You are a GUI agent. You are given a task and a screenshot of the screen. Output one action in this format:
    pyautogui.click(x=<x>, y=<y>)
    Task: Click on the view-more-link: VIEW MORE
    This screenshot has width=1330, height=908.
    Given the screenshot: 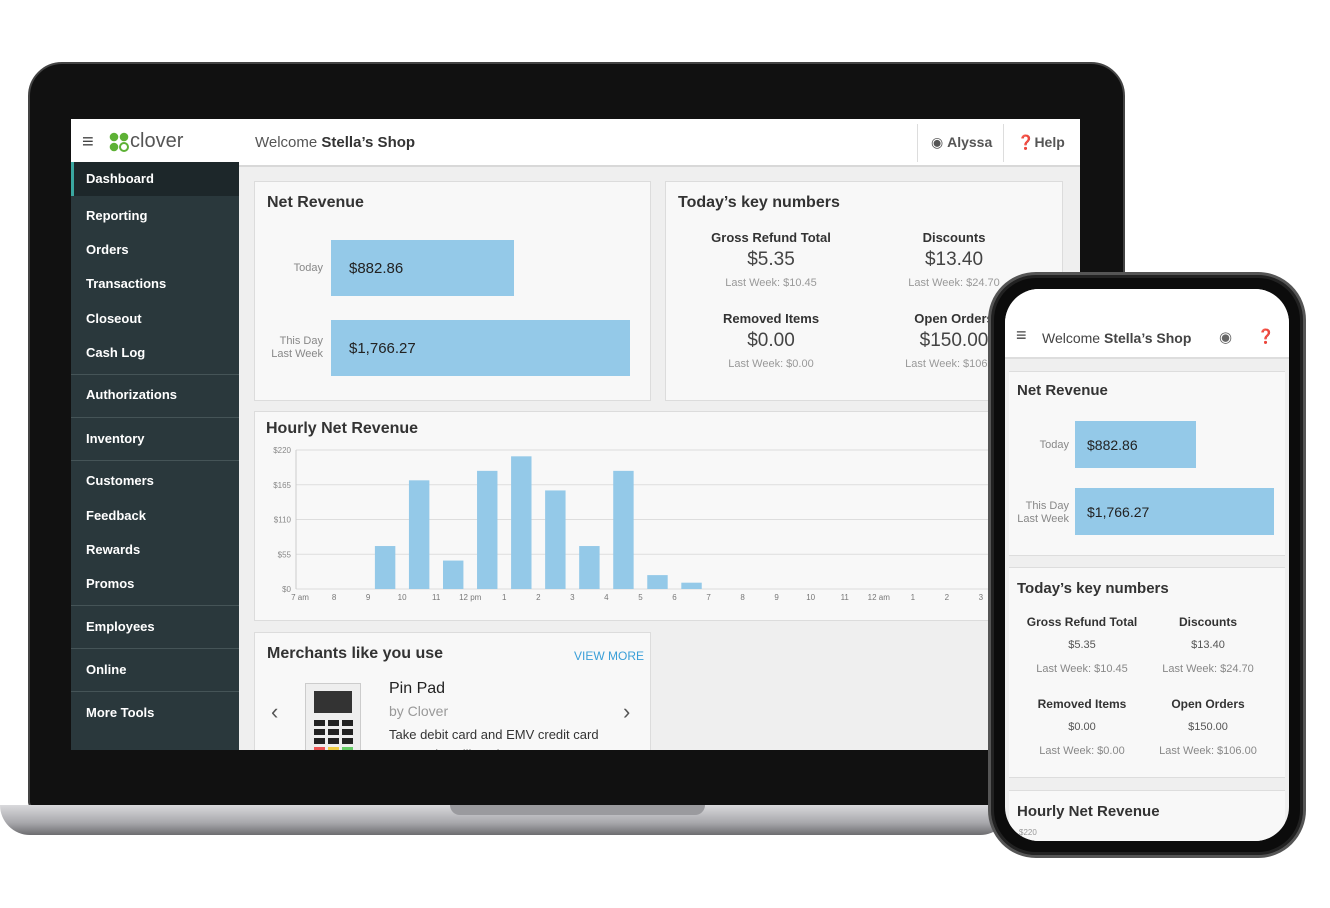 What is the action you would take?
    pyautogui.click(x=609, y=656)
    